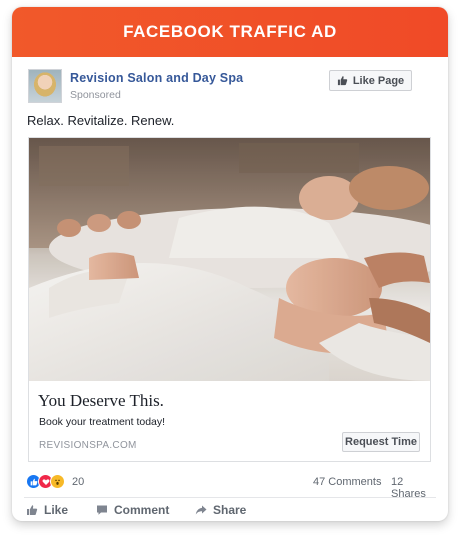 The image size is (462, 540). What do you see at coordinates (88, 445) in the screenshot?
I see `ad-domain: REVISIONSPA.COM` at bounding box center [88, 445].